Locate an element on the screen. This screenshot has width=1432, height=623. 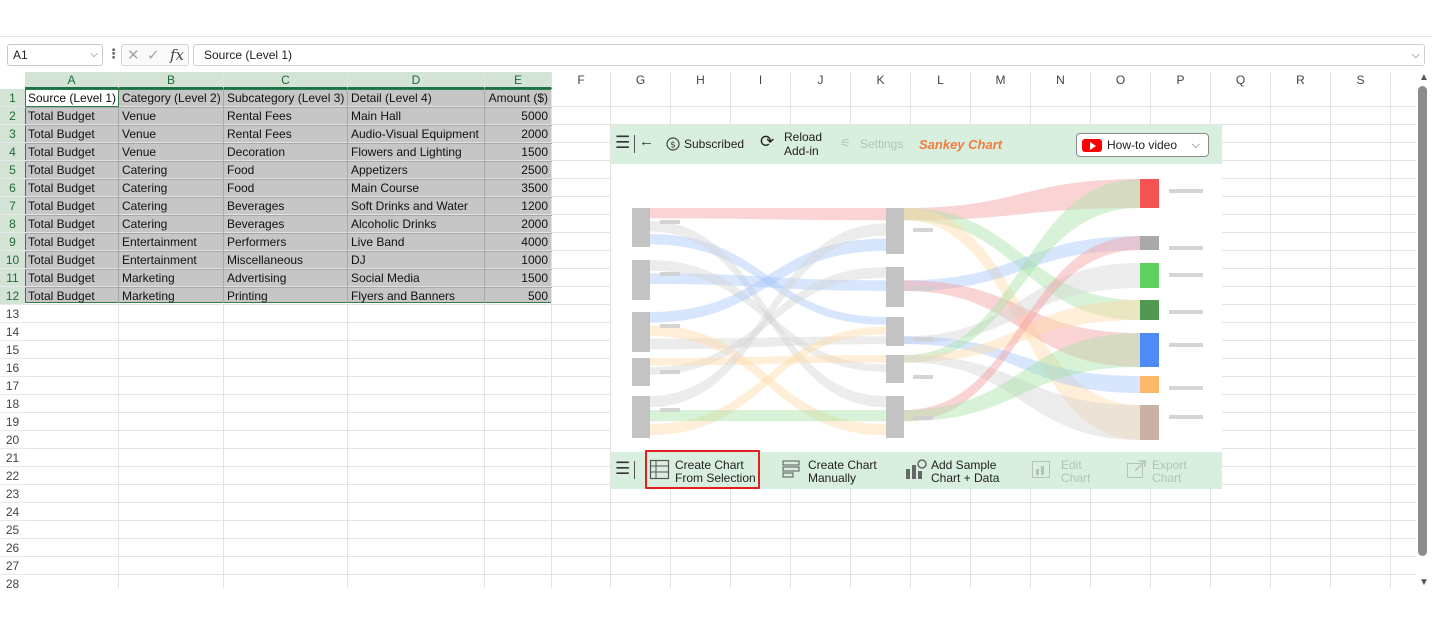
cell-c4: Decoration is located at coordinates (285, 152).